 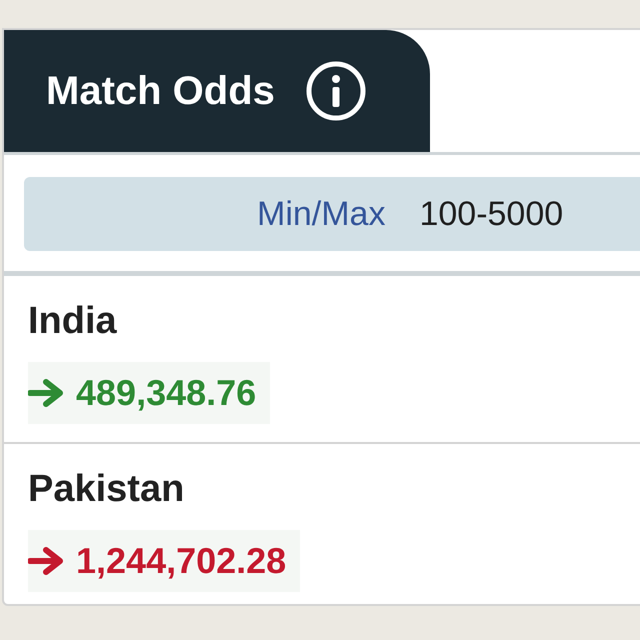 What do you see at coordinates (335, 91) in the screenshot?
I see `info-icon` at bounding box center [335, 91].